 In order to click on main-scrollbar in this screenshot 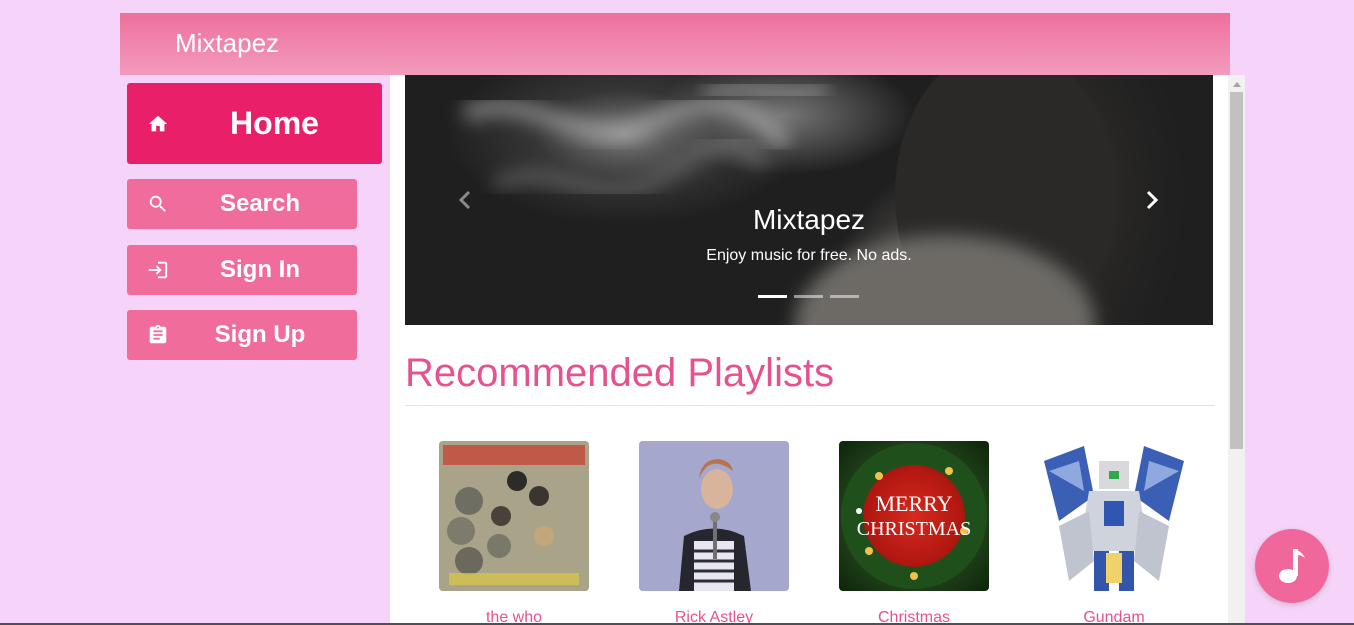, I will do `click(1236, 350)`.